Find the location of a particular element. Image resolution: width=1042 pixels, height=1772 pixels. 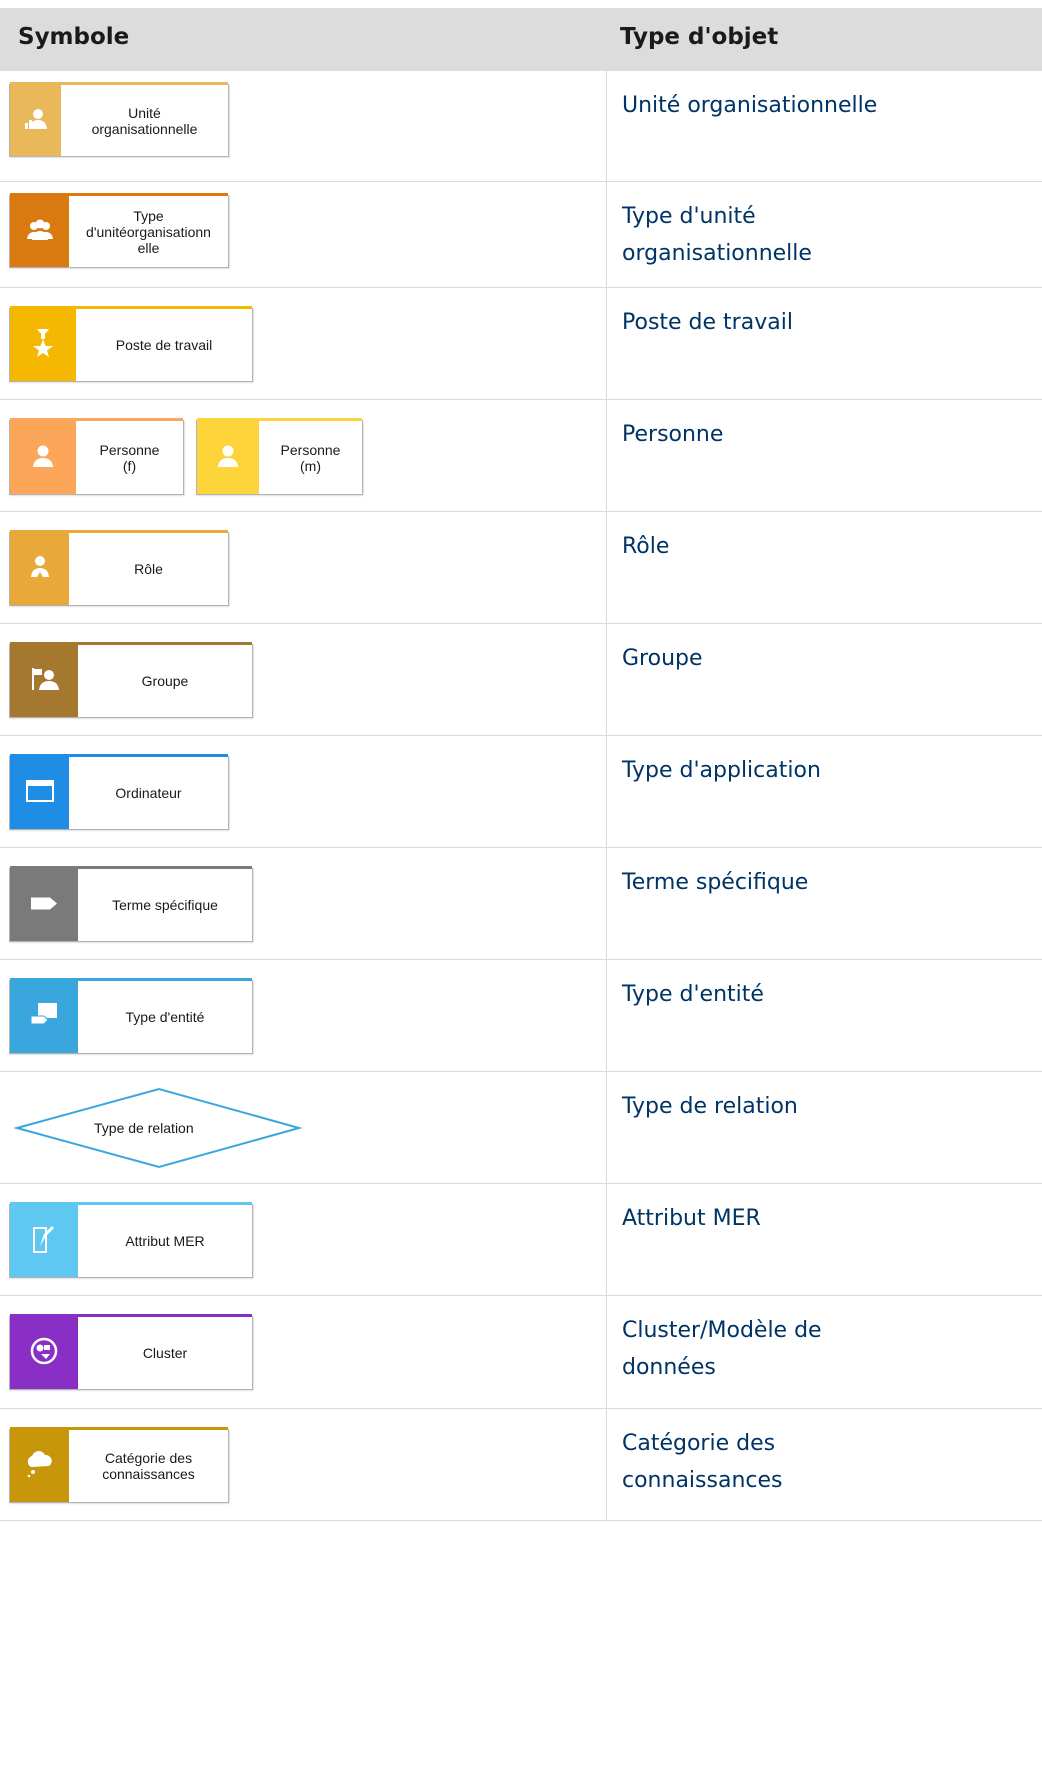

symbol-label: Attribut MER is located at coordinates (165, 1241).